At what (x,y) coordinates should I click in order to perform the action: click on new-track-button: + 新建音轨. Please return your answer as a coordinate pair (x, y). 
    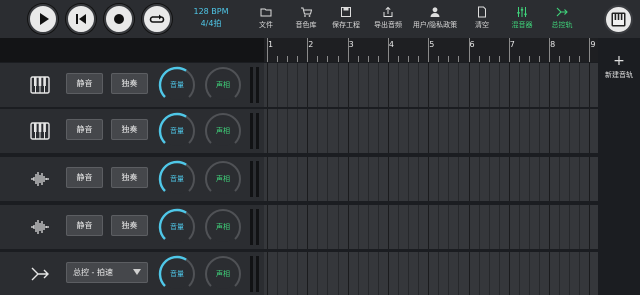
    Looking at the image, I should click on (619, 67).